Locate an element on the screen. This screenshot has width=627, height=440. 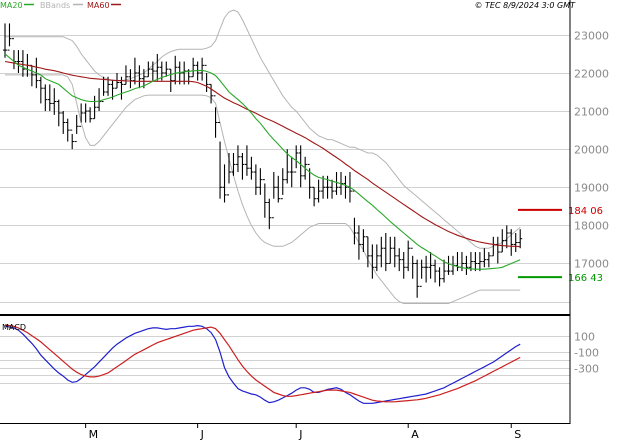
level-label: 166 43 is located at coordinates (585, 278).